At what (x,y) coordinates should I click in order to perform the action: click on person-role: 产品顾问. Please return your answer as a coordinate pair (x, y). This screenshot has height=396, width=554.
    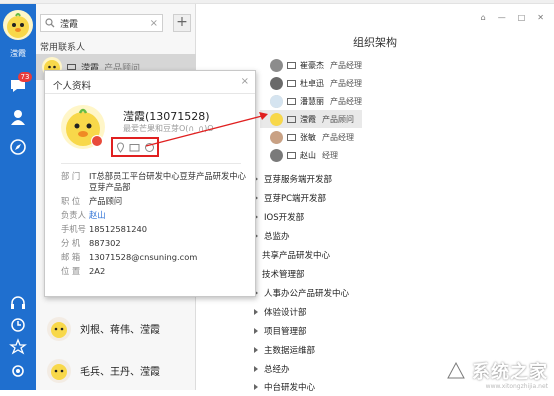
    Looking at the image, I should click on (338, 119).